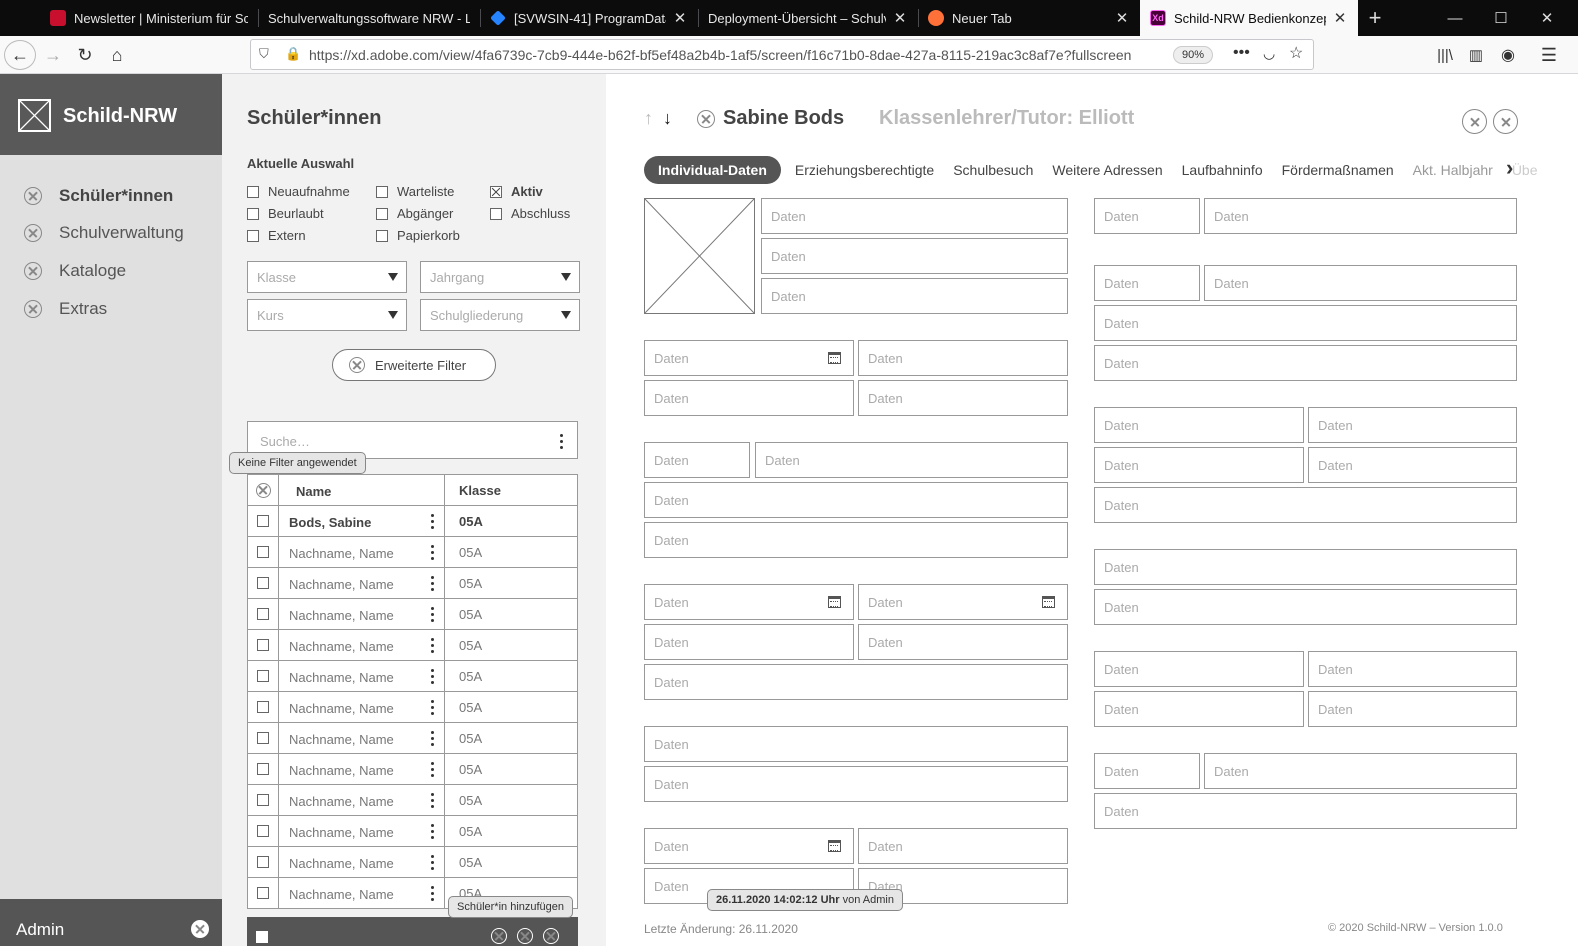  I want to click on shield-icon: ⛉, so click(264, 54).